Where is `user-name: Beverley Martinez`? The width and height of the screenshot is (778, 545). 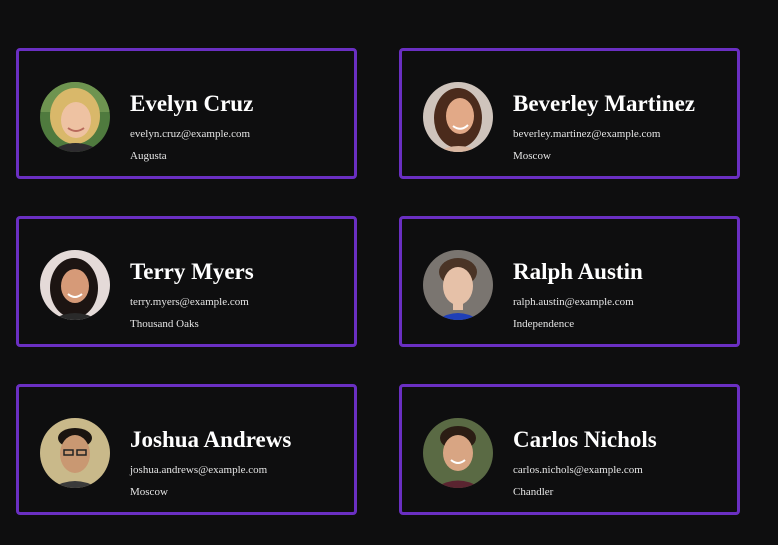 user-name: Beverley Martinez is located at coordinates (604, 103).